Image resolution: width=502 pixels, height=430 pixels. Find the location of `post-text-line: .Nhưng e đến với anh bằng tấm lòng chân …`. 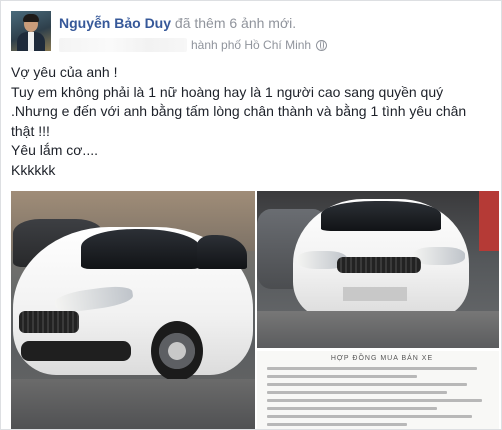

post-text-line: .Nhưng e đến với anh bằng tấm lòng chân … is located at coordinates (239, 121).